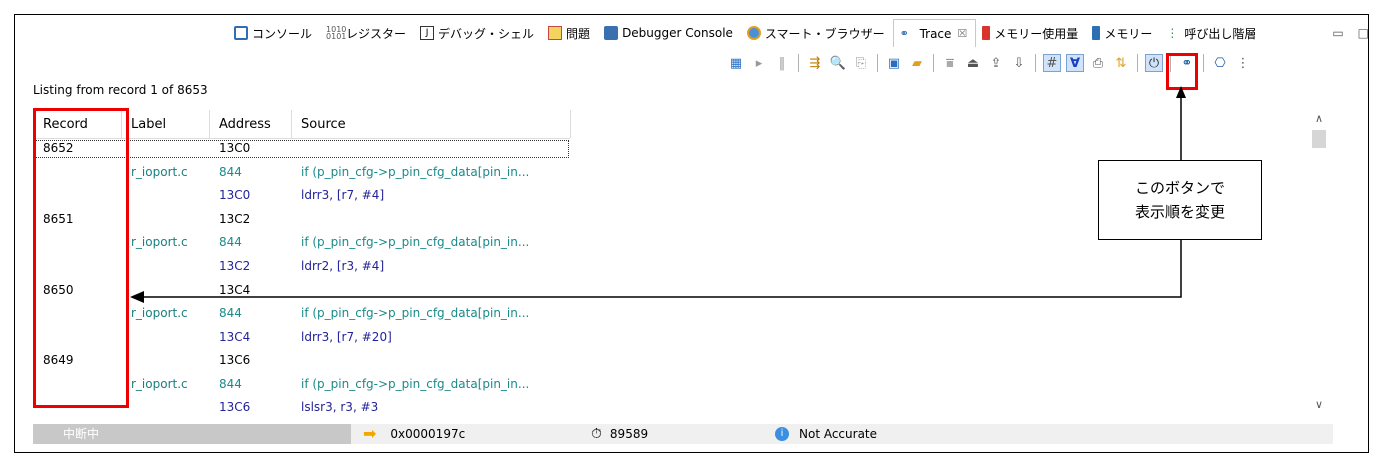 This screenshot has height=461, width=1383. What do you see at coordinates (1319, 262) in the screenshot?
I see `vertical-scrollbar: ∧ ∨` at bounding box center [1319, 262].